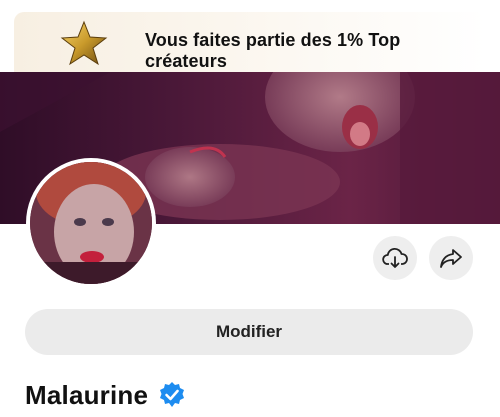  I want to click on profile-name-row: Malaurine, so click(105, 395).